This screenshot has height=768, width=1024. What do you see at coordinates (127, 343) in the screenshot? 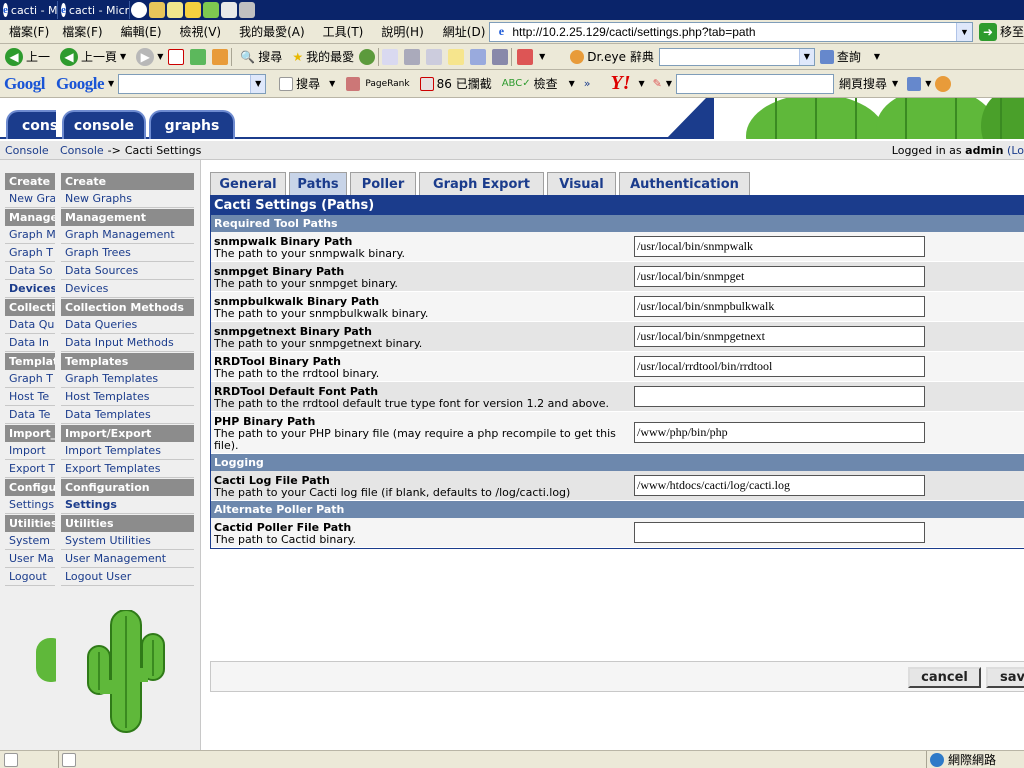
I see `sidebar-item-data-input-methods: Data Input Methods` at bounding box center [127, 343].